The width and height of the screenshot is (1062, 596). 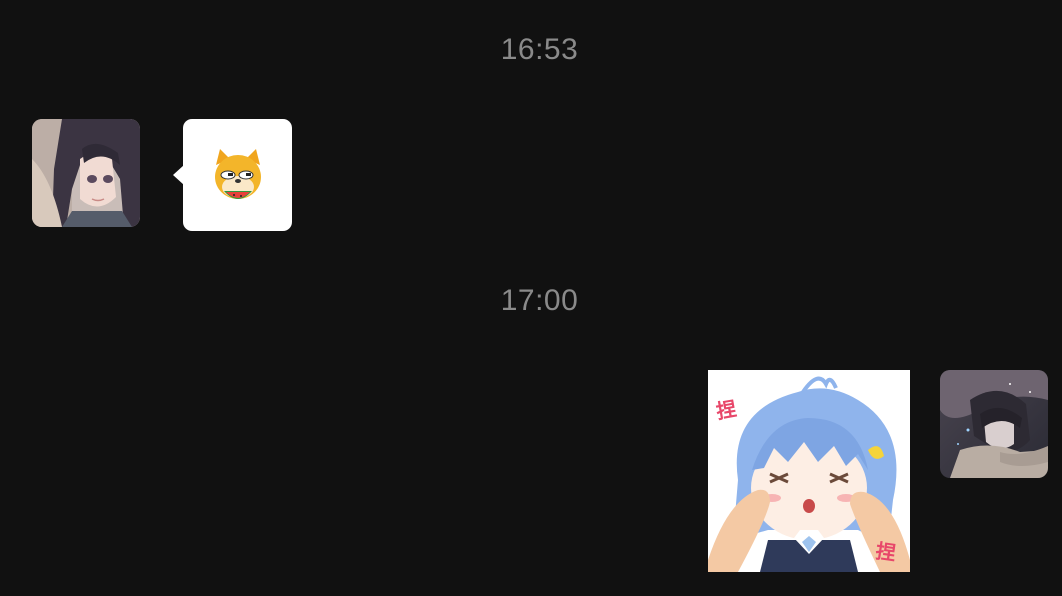 I want to click on emoji-message-bubble, so click(x=232, y=175).